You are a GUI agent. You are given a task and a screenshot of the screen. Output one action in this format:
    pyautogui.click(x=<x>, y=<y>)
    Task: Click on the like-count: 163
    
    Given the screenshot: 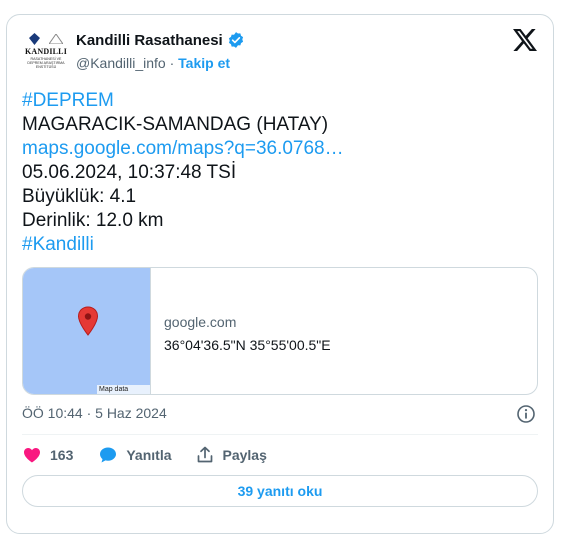 What is the action you would take?
    pyautogui.click(x=62, y=455)
    